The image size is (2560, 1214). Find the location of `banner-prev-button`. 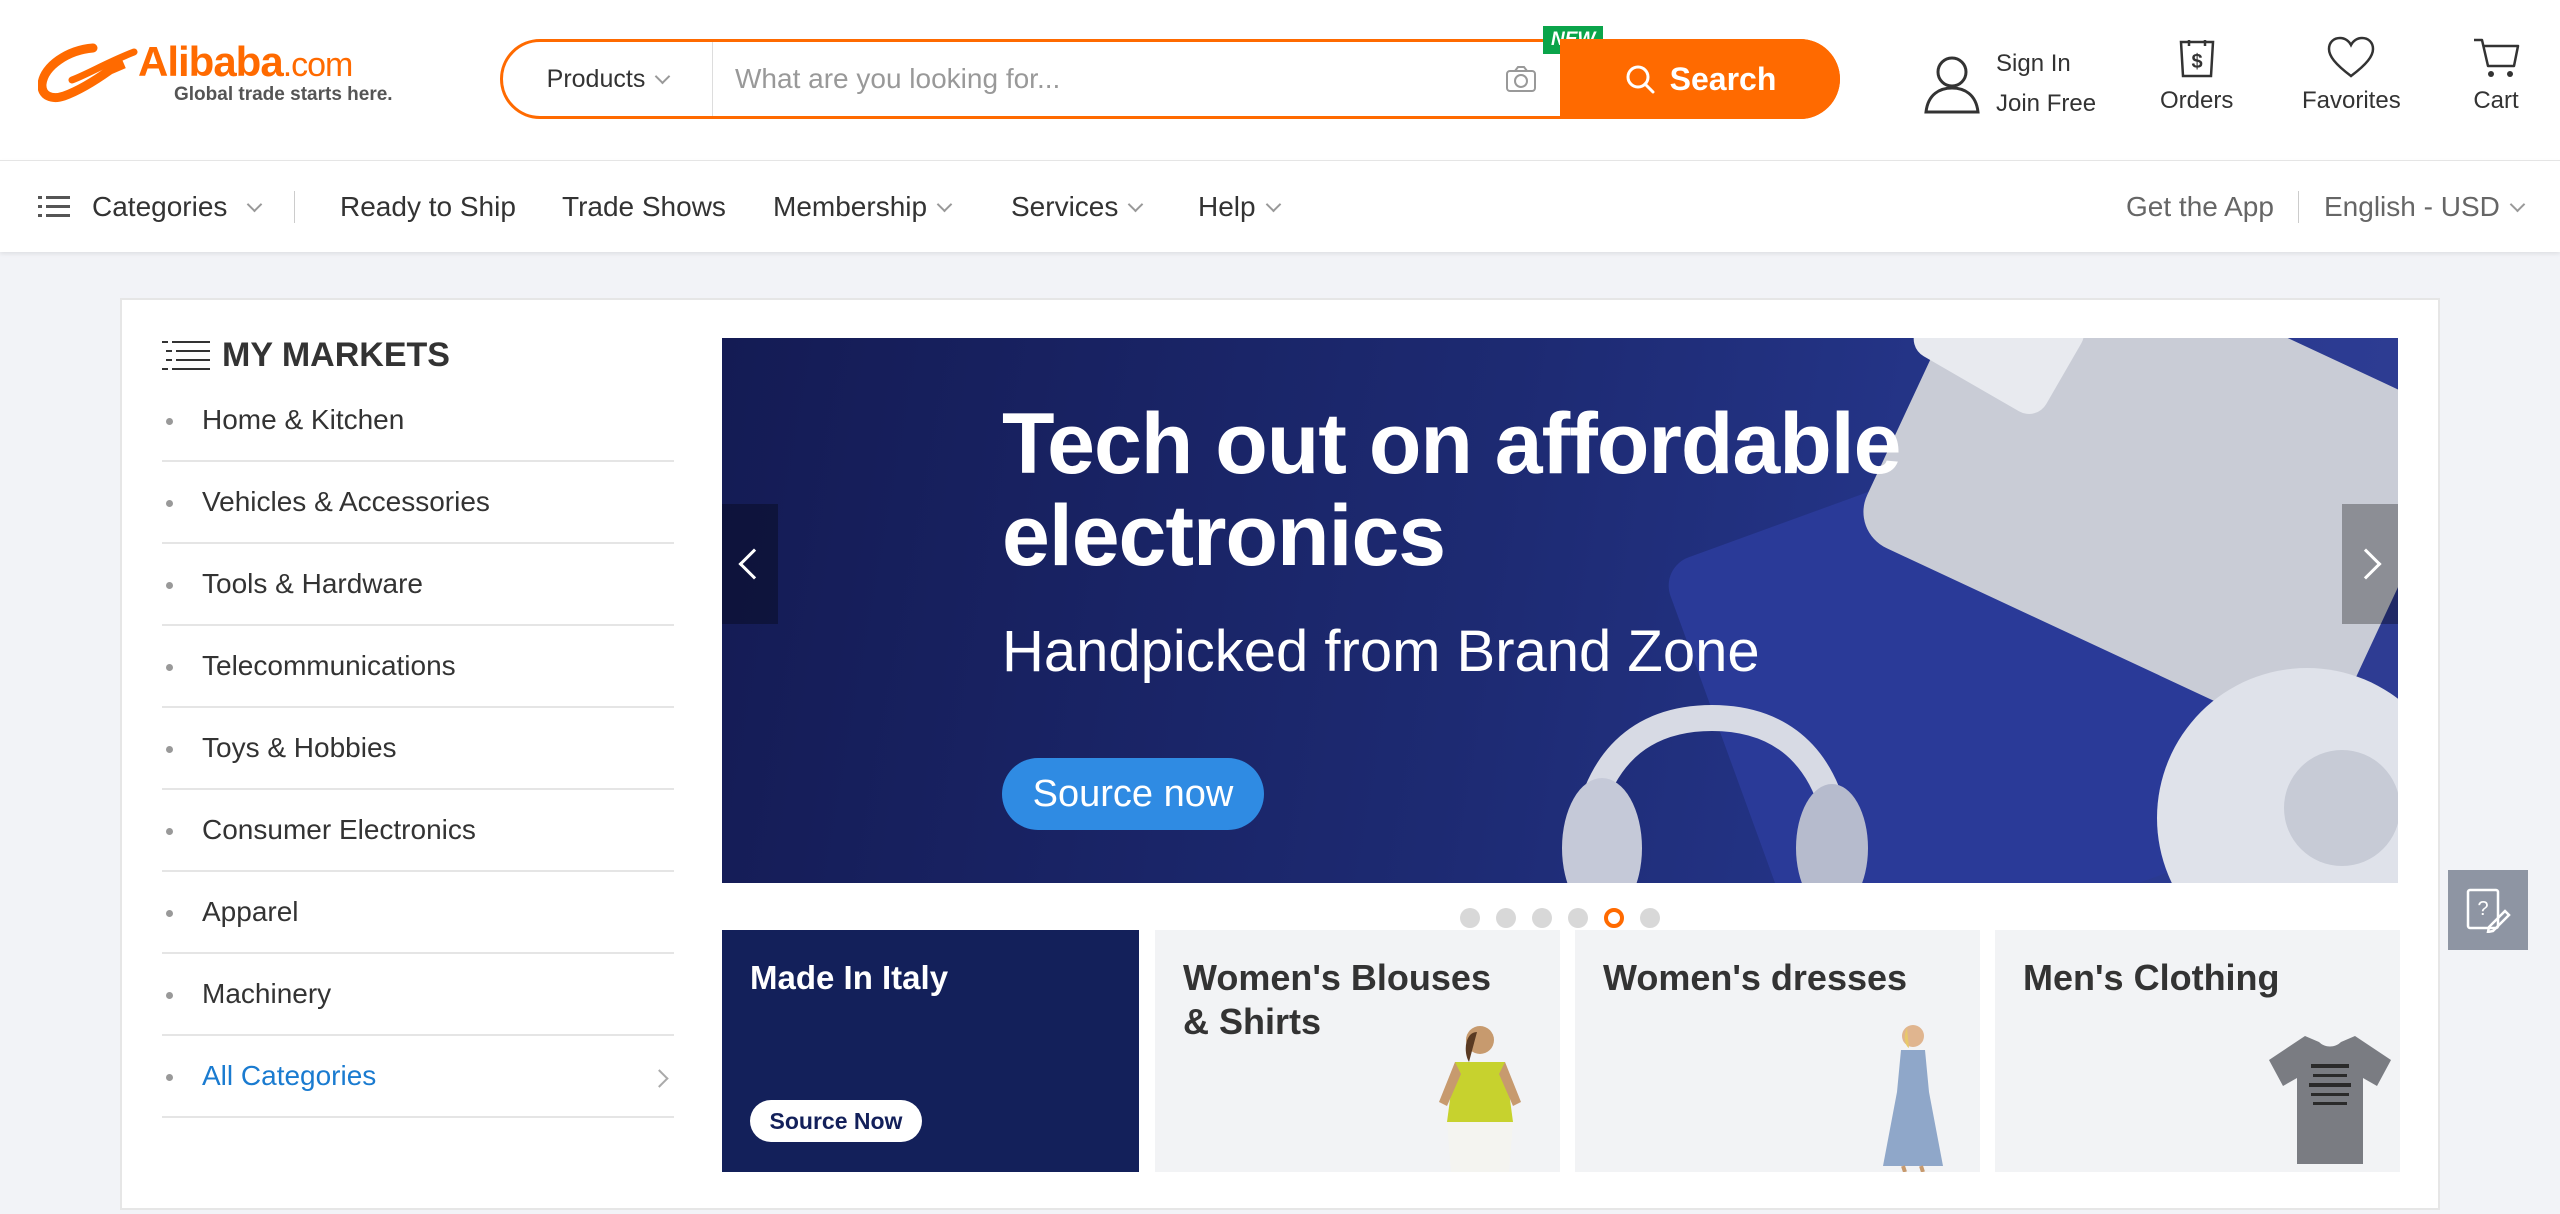

banner-prev-button is located at coordinates (750, 564).